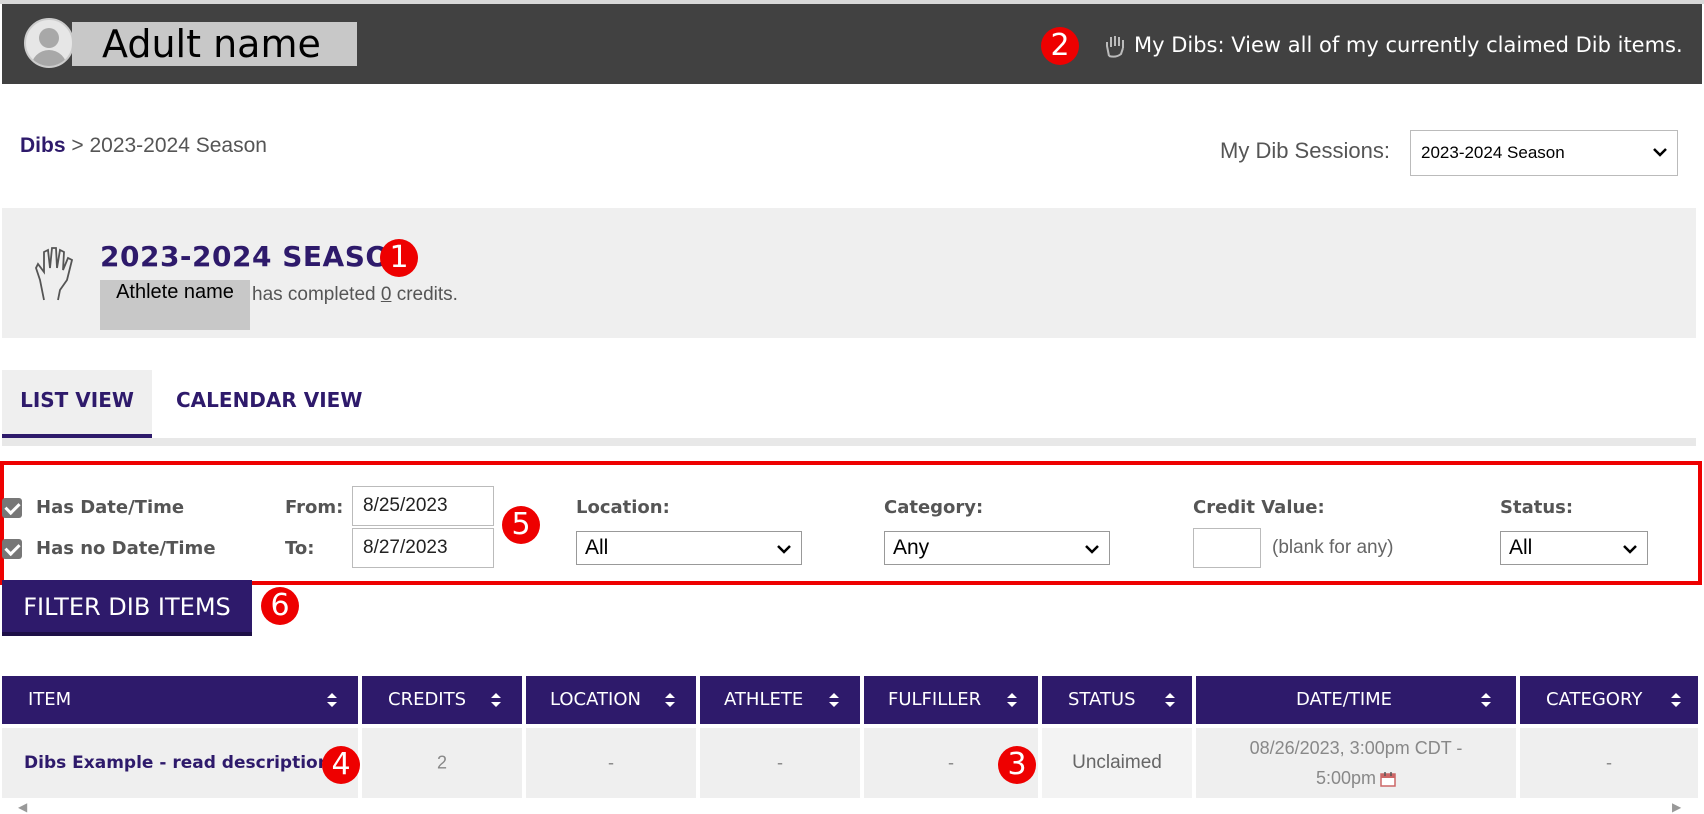 This screenshot has height=814, width=1704. What do you see at coordinates (1493, 152) in the screenshot?
I see `sessions-selected-value: 2023-2024 Season` at bounding box center [1493, 152].